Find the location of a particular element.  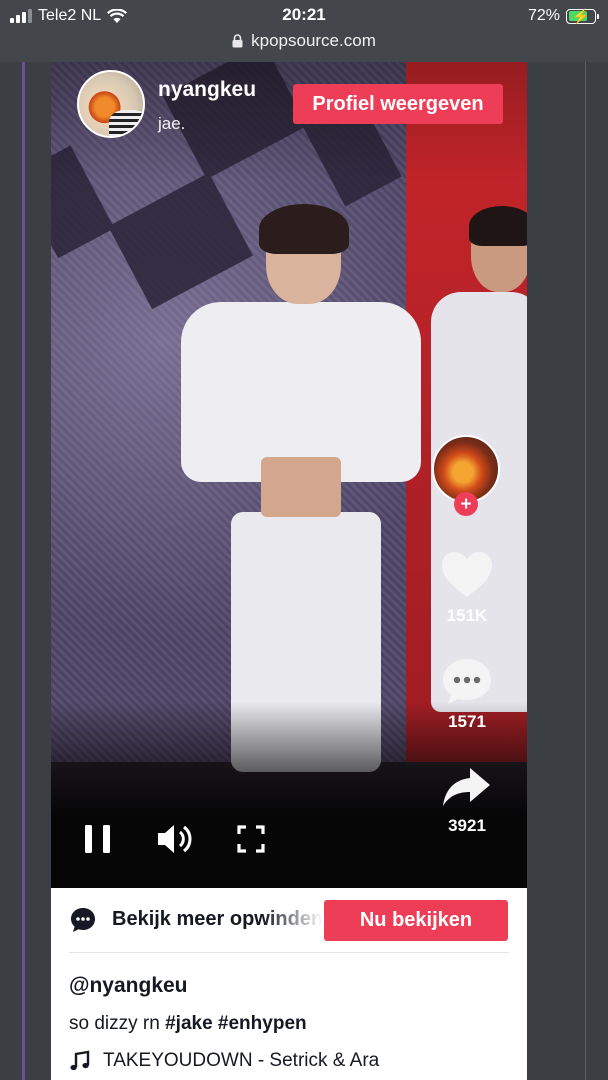

fullscreen-button is located at coordinates (251, 839).